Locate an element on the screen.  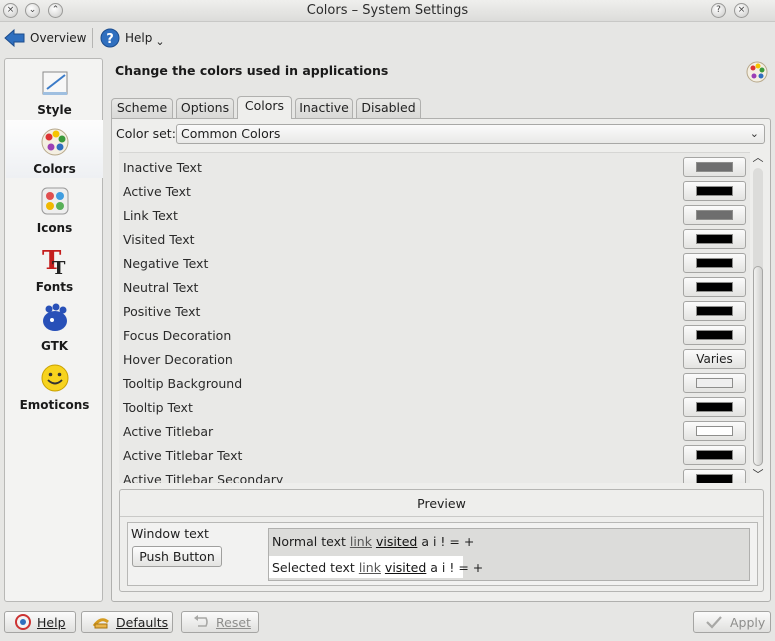
icons-icon is located at coordinates (55, 201).